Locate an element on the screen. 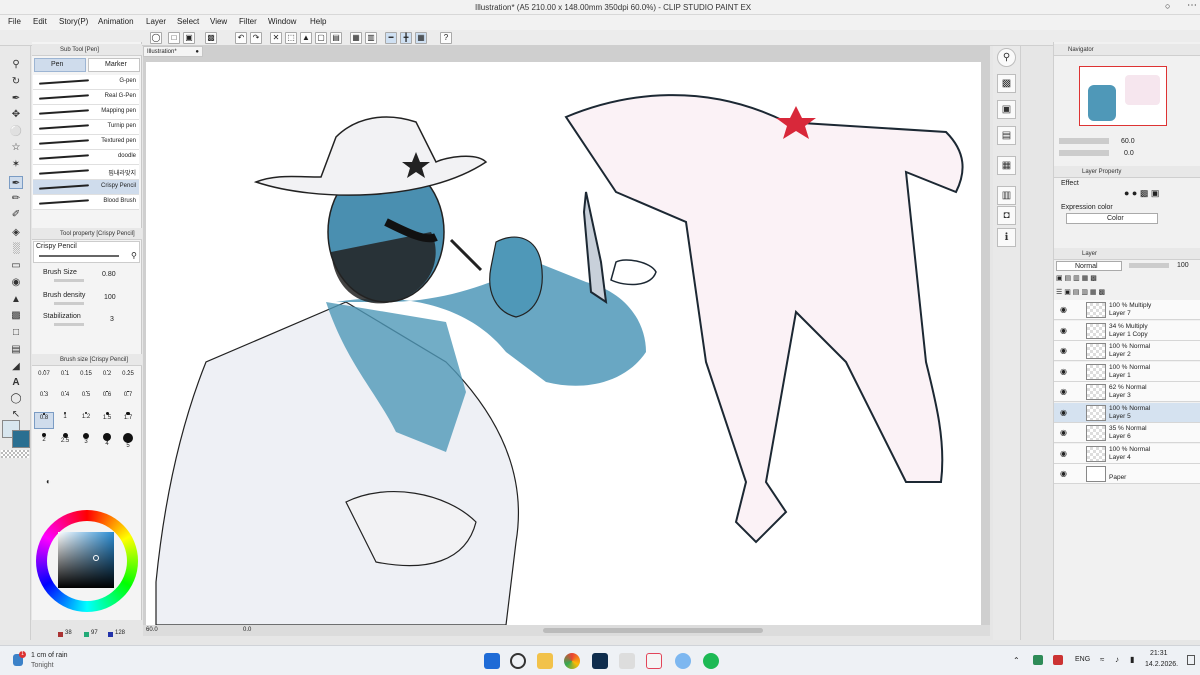  figure-tool-icon: □ is located at coordinates (16, 332).